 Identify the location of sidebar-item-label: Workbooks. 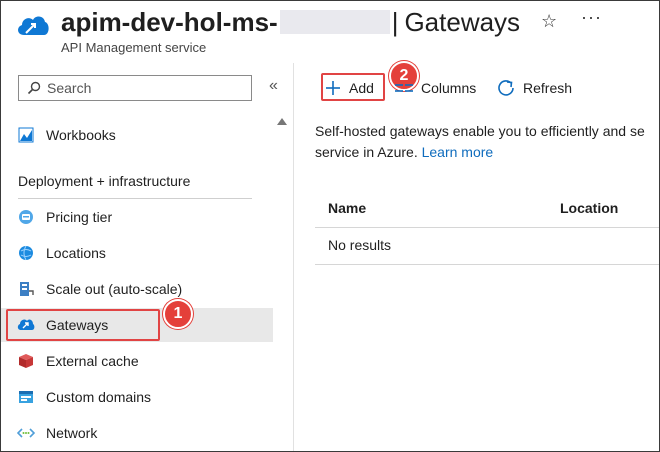
(81, 135).